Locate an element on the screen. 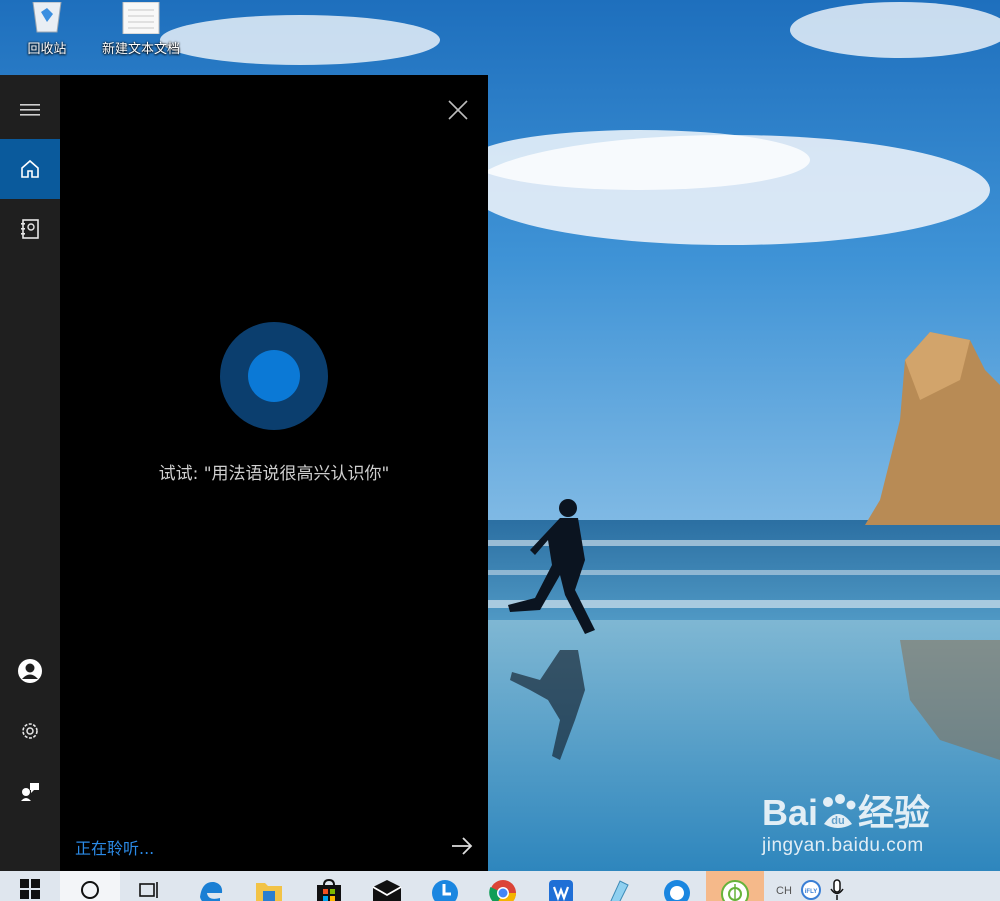  taskbar-cortana is located at coordinates (677, 886).